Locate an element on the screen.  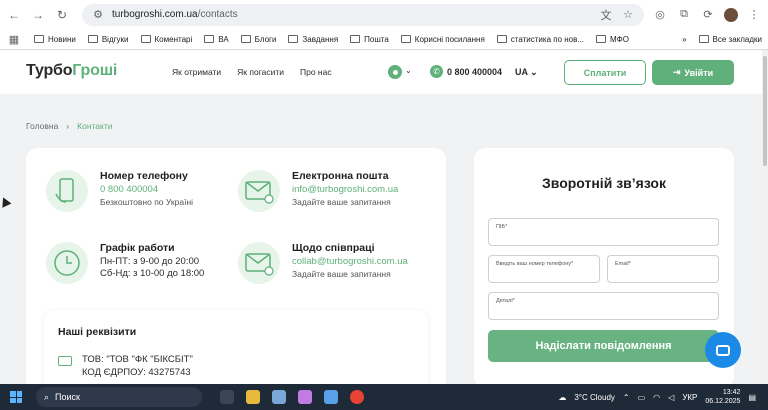
chevron-right-icon: › is located at coordinates (68, 126).